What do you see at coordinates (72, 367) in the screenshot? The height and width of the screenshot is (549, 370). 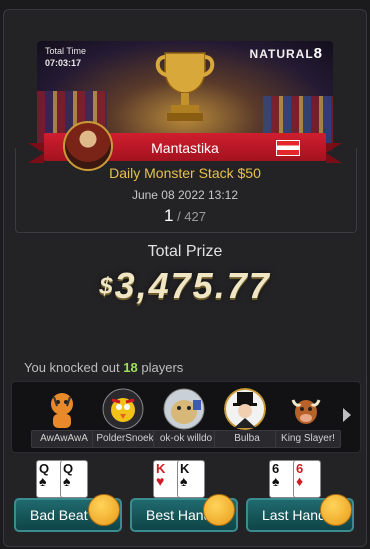 I see `knockout-prefix: You knocked out` at bounding box center [72, 367].